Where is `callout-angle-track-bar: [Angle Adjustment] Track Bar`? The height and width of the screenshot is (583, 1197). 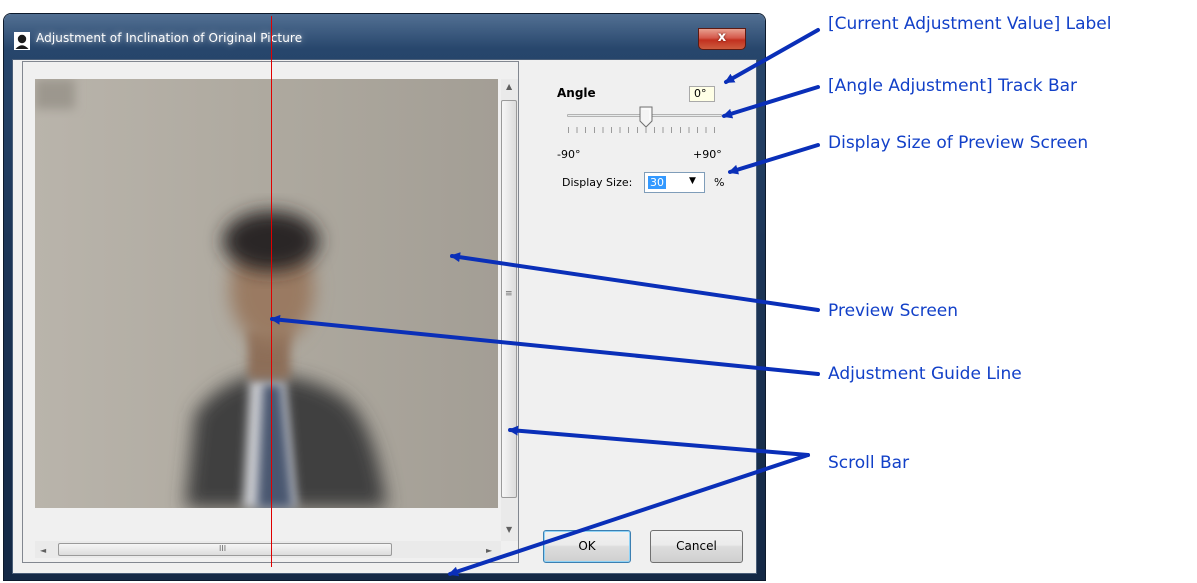
callout-angle-track-bar: [Angle Adjustment] Track Bar is located at coordinates (953, 86).